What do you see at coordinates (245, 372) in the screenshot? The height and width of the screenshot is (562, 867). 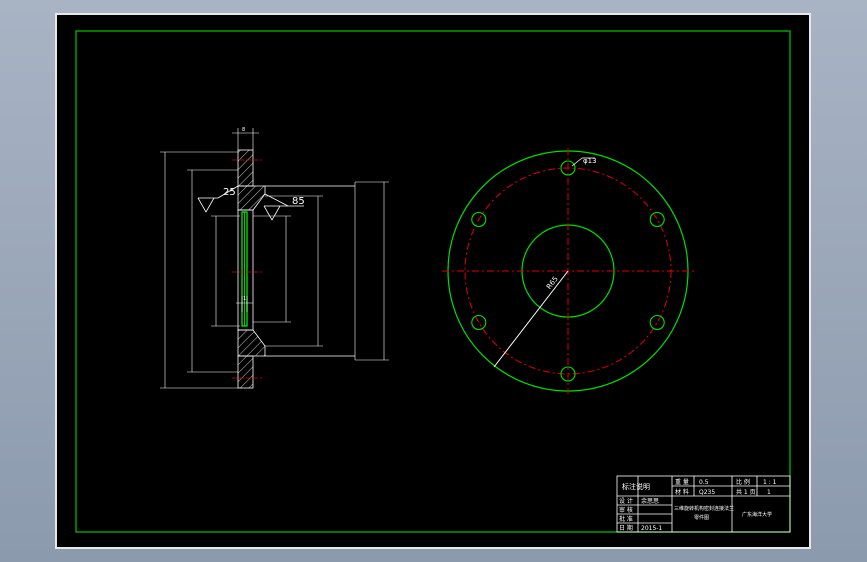 I see `flange-rim-lower` at bounding box center [245, 372].